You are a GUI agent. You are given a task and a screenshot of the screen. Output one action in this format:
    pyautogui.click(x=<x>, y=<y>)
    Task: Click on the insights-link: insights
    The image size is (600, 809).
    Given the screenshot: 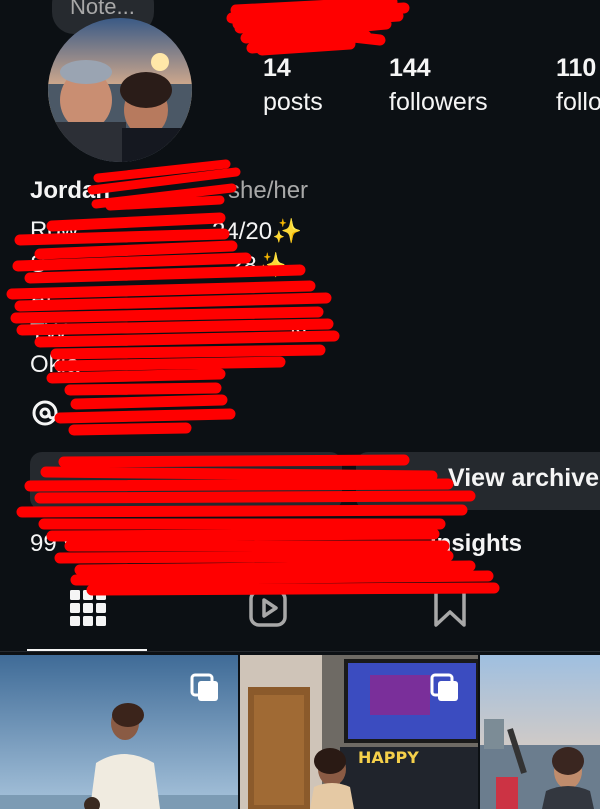 What is the action you would take?
    pyautogui.click(x=476, y=544)
    